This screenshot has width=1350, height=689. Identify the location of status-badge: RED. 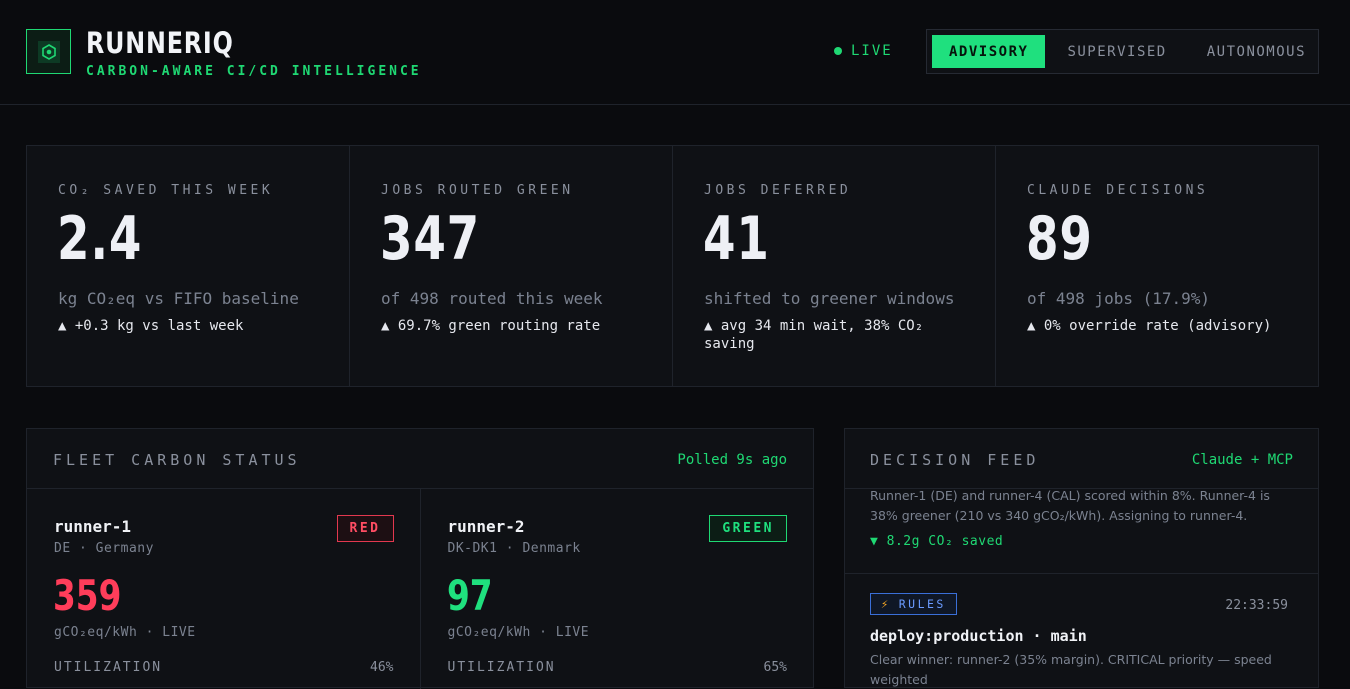
(365, 528).